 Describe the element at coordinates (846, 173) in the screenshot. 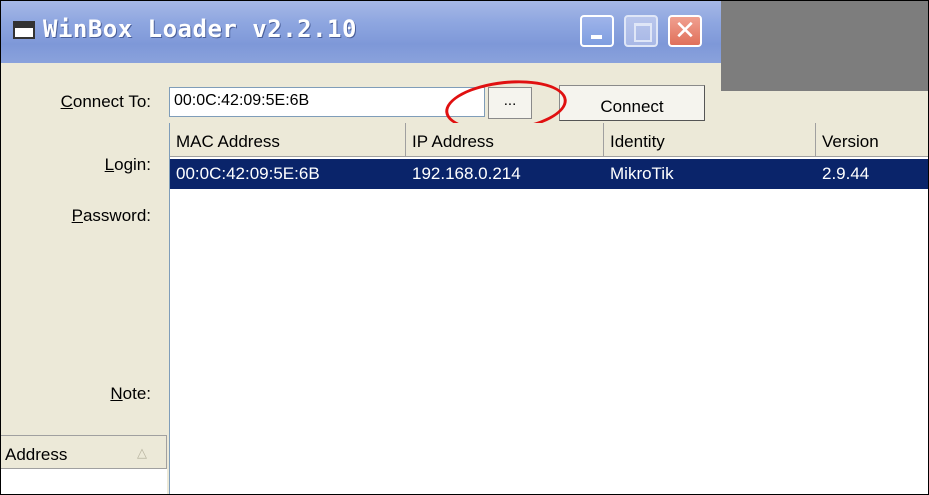

I see `cell-version: 2.9.44` at that location.